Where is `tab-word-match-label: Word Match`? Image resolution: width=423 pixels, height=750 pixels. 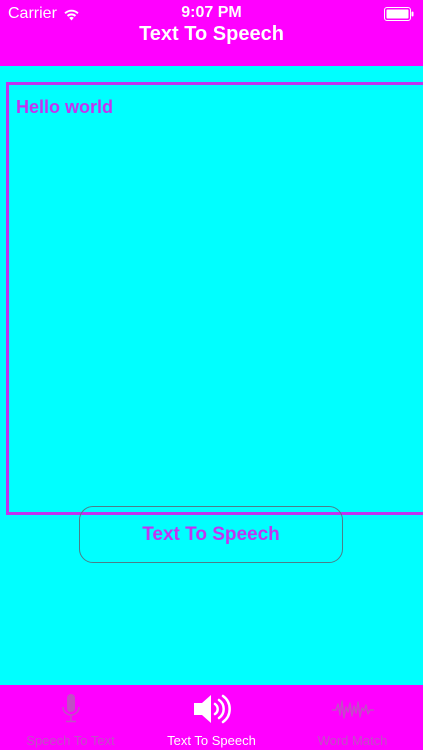
tab-word-match-label: Word Match is located at coordinates (352, 740).